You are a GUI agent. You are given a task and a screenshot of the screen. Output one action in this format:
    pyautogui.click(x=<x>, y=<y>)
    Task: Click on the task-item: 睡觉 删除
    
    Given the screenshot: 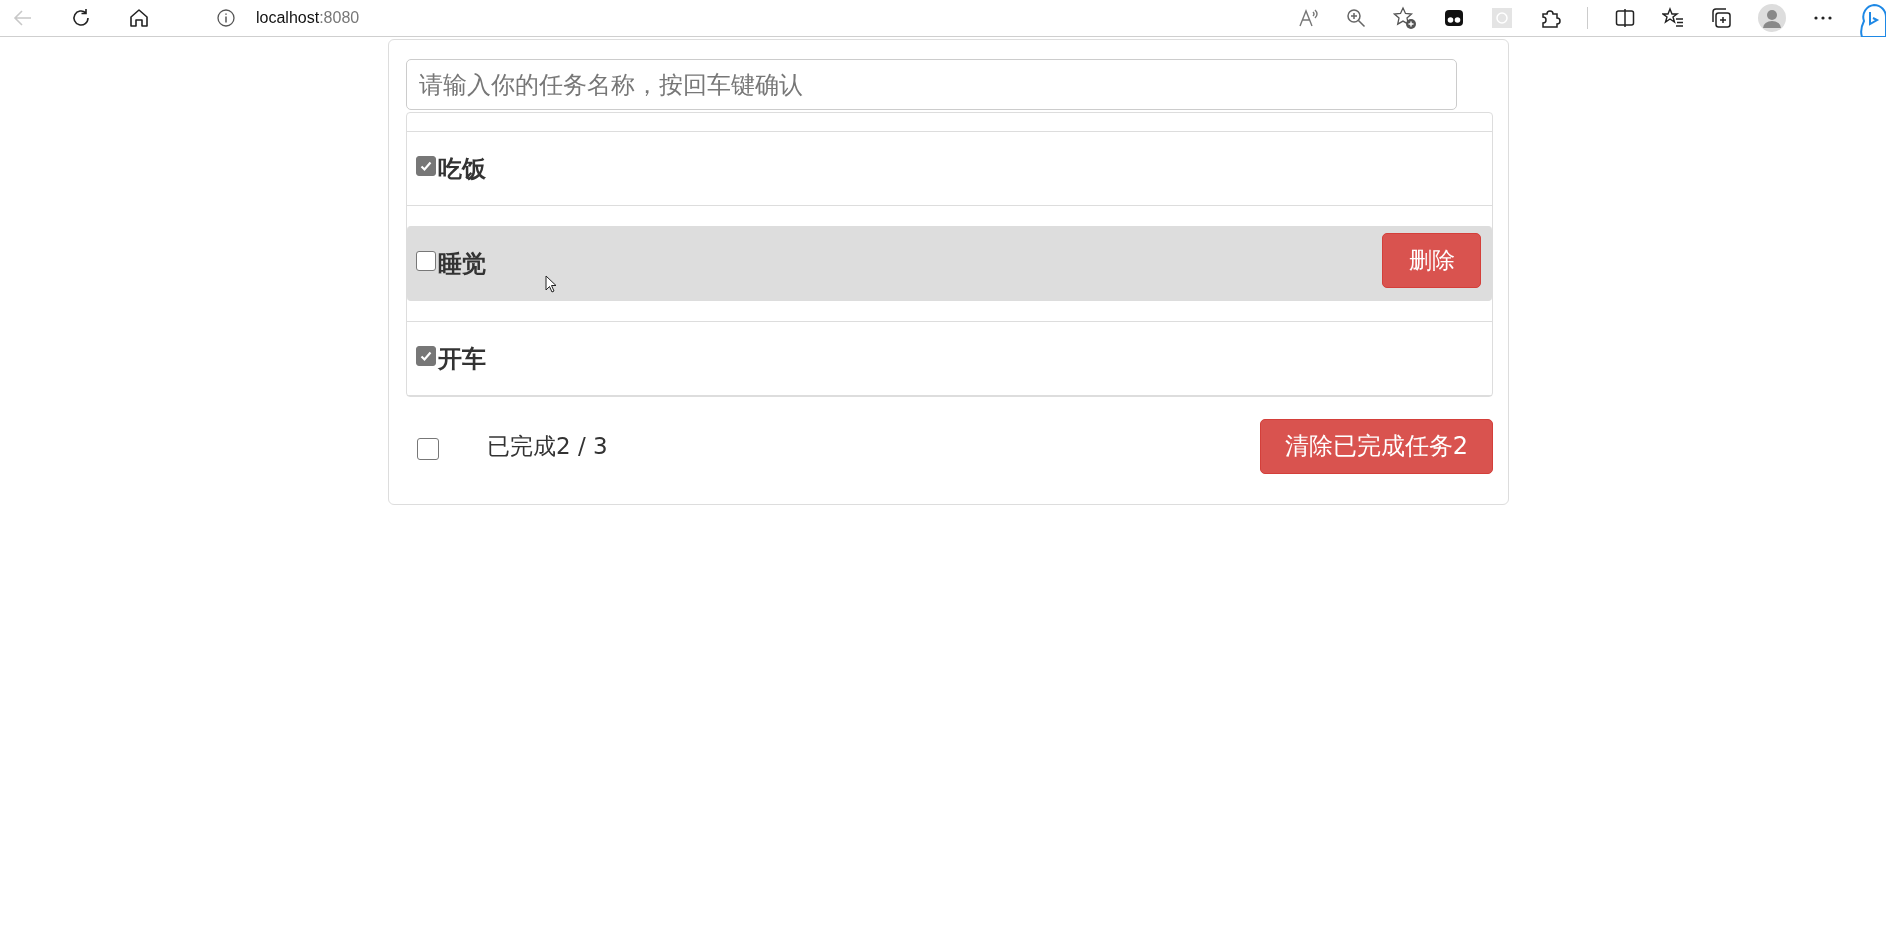 What is the action you would take?
    pyautogui.click(x=949, y=263)
    